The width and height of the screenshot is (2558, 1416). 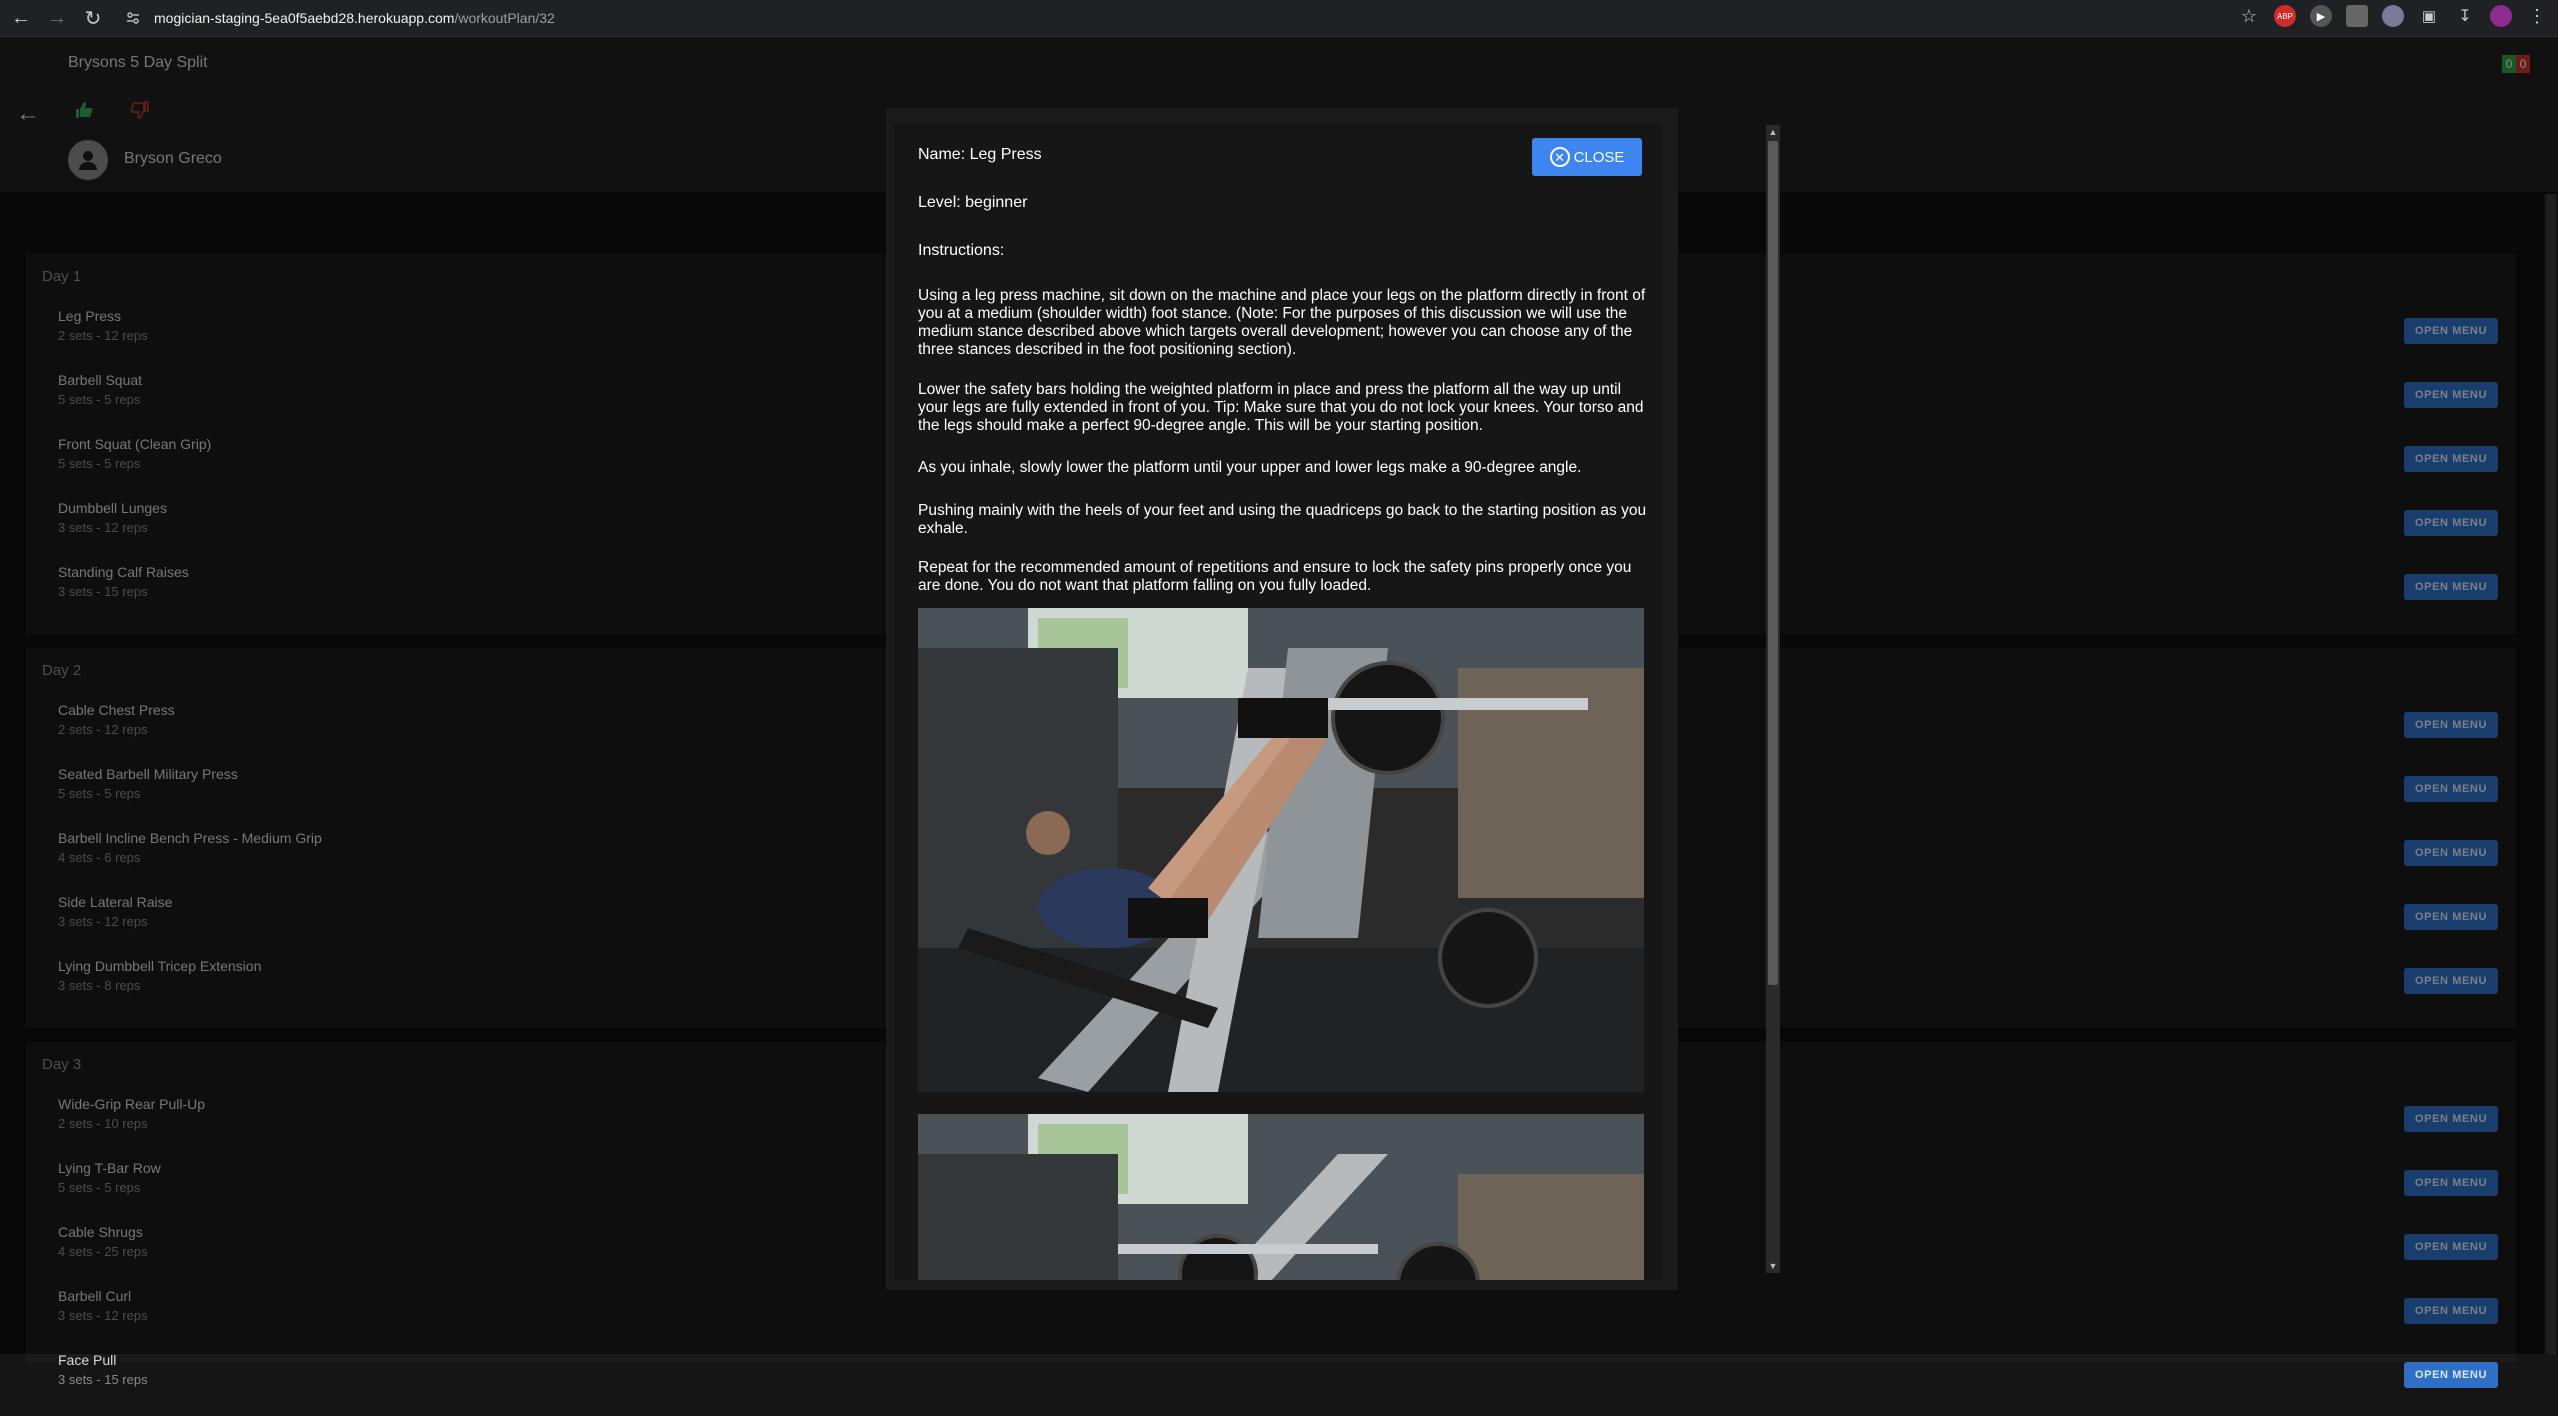 What do you see at coordinates (1773, 563) in the screenshot?
I see `modal-scroll-thumb` at bounding box center [1773, 563].